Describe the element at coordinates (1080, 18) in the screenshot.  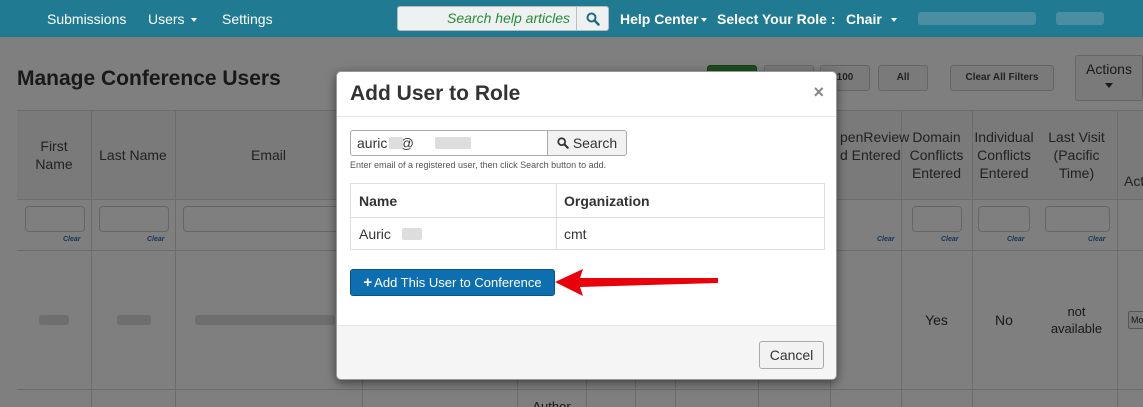
I see `signout-redacted` at that location.